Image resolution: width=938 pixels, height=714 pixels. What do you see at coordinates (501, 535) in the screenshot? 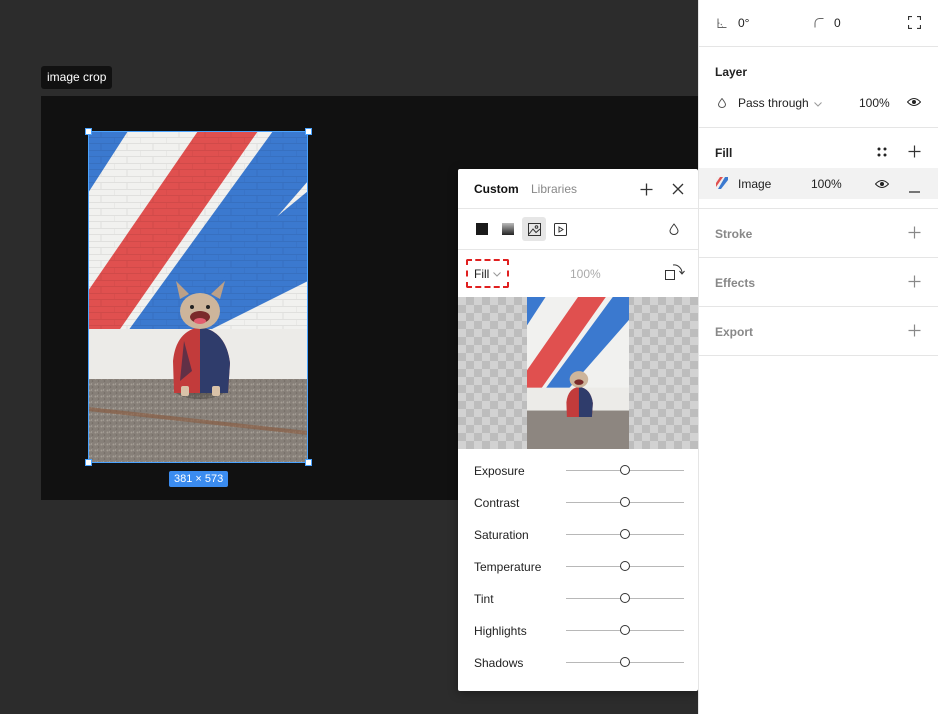
I see `adjustment-label: Saturation` at bounding box center [501, 535].